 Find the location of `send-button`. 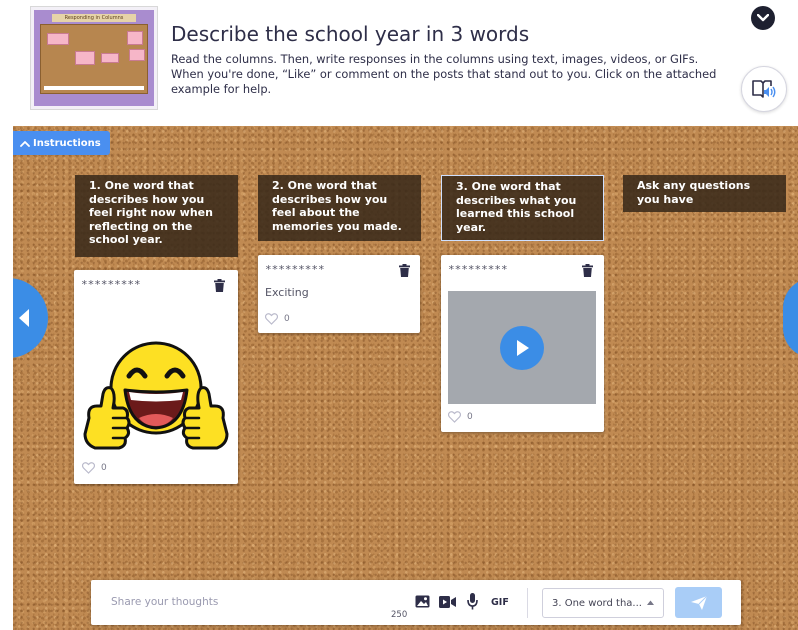

send-button is located at coordinates (698, 602).